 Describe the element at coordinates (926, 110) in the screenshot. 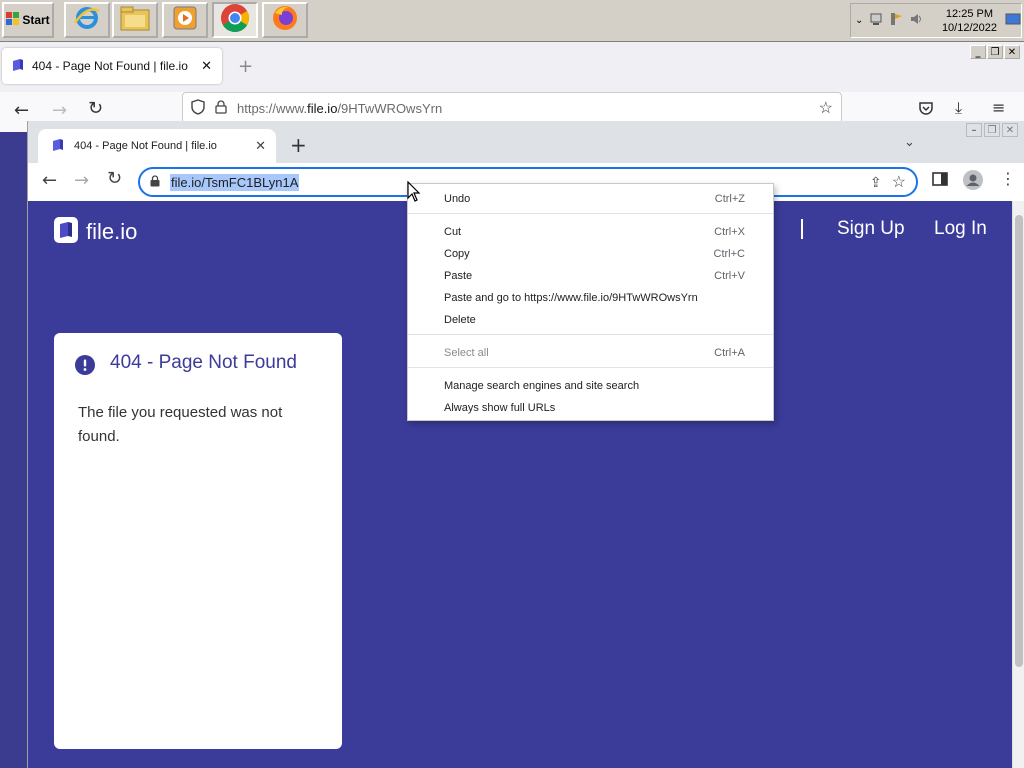

I see `pocket-icon` at that location.